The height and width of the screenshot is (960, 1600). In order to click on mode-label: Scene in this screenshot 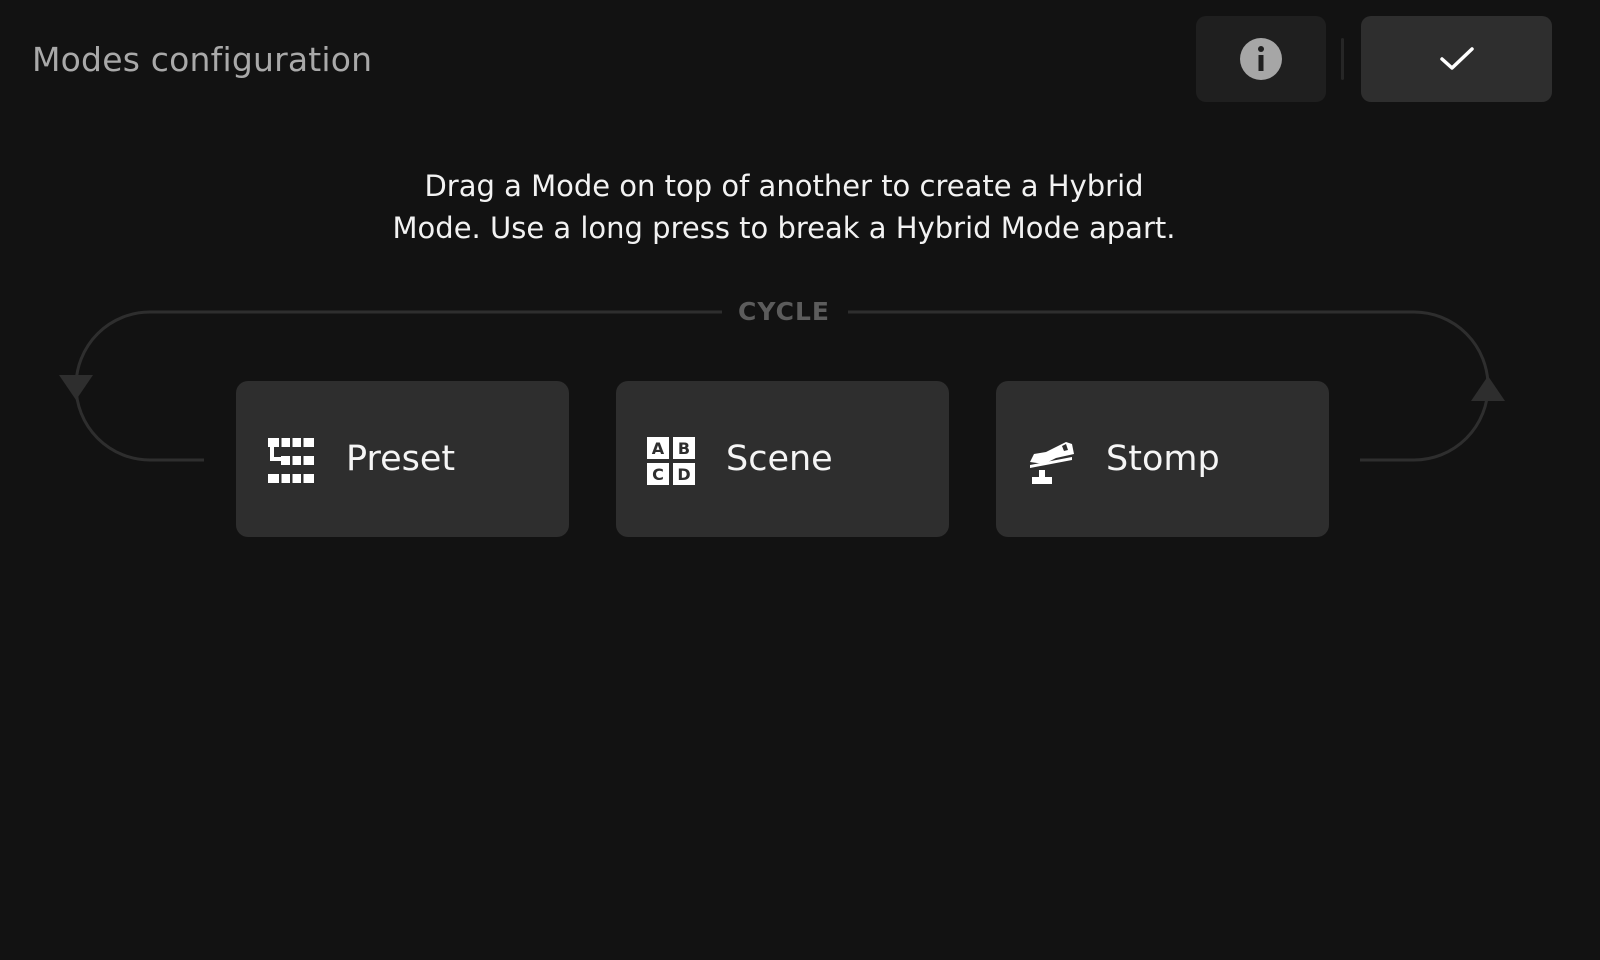, I will do `click(779, 459)`.